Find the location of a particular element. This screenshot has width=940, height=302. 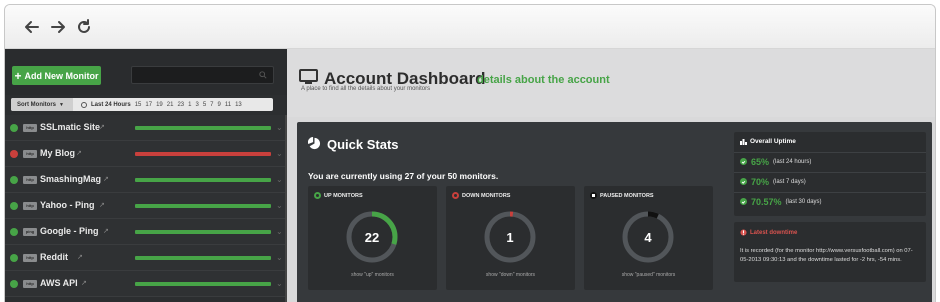

add-monitor-label: Add New Monitor is located at coordinates (61, 75).